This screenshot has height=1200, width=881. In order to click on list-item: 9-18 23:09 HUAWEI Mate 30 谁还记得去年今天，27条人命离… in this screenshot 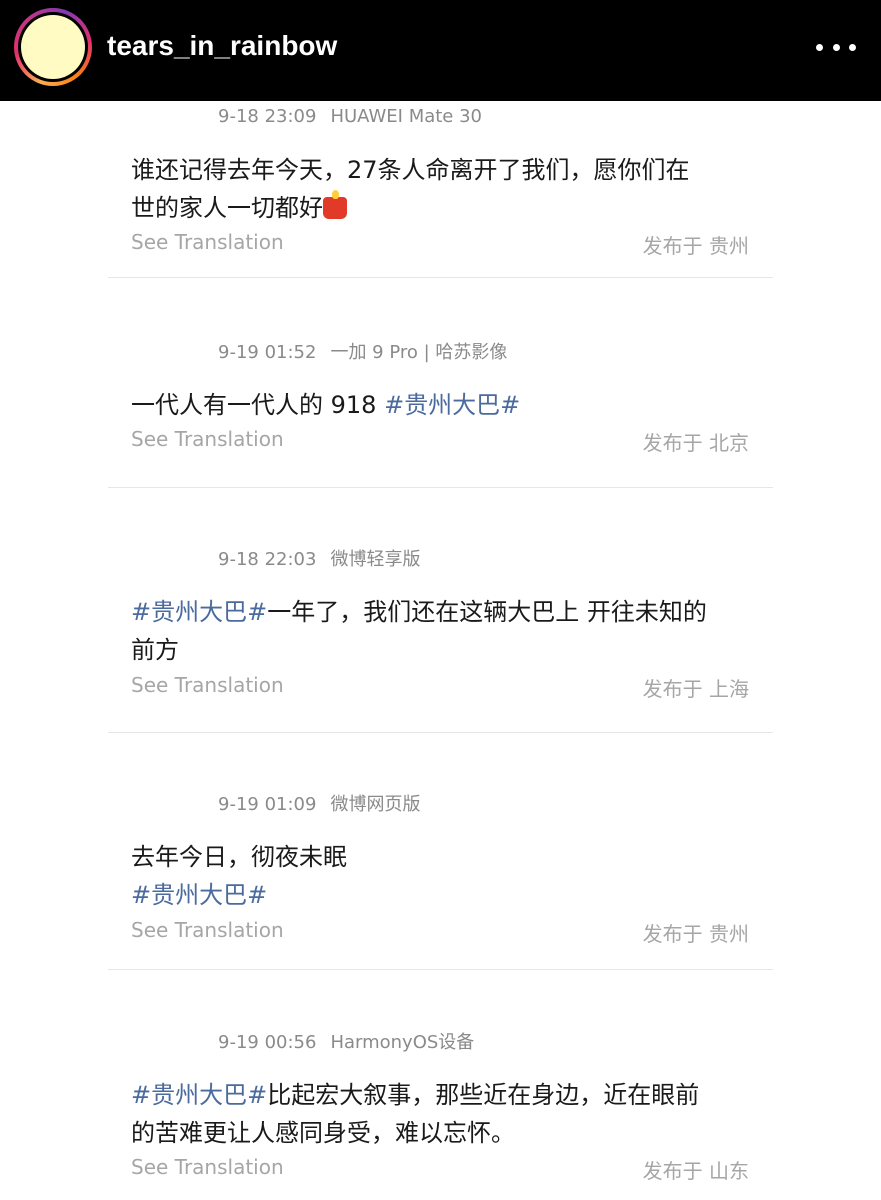, I will do `click(440, 190)`.